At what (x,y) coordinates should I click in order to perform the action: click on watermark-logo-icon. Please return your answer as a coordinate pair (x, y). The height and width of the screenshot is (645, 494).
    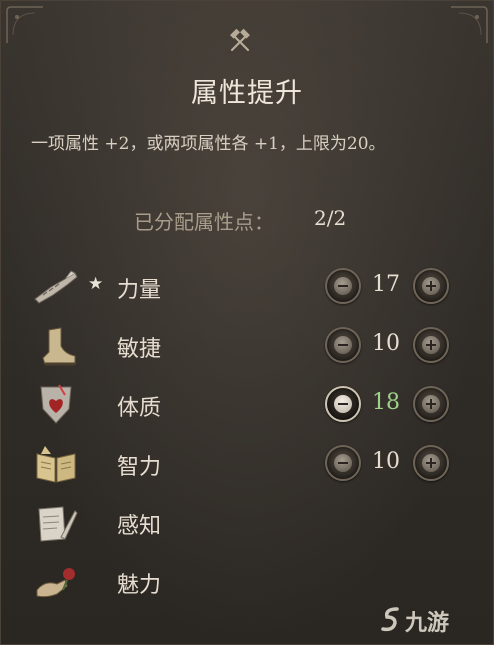
    Looking at the image, I should click on (390, 619).